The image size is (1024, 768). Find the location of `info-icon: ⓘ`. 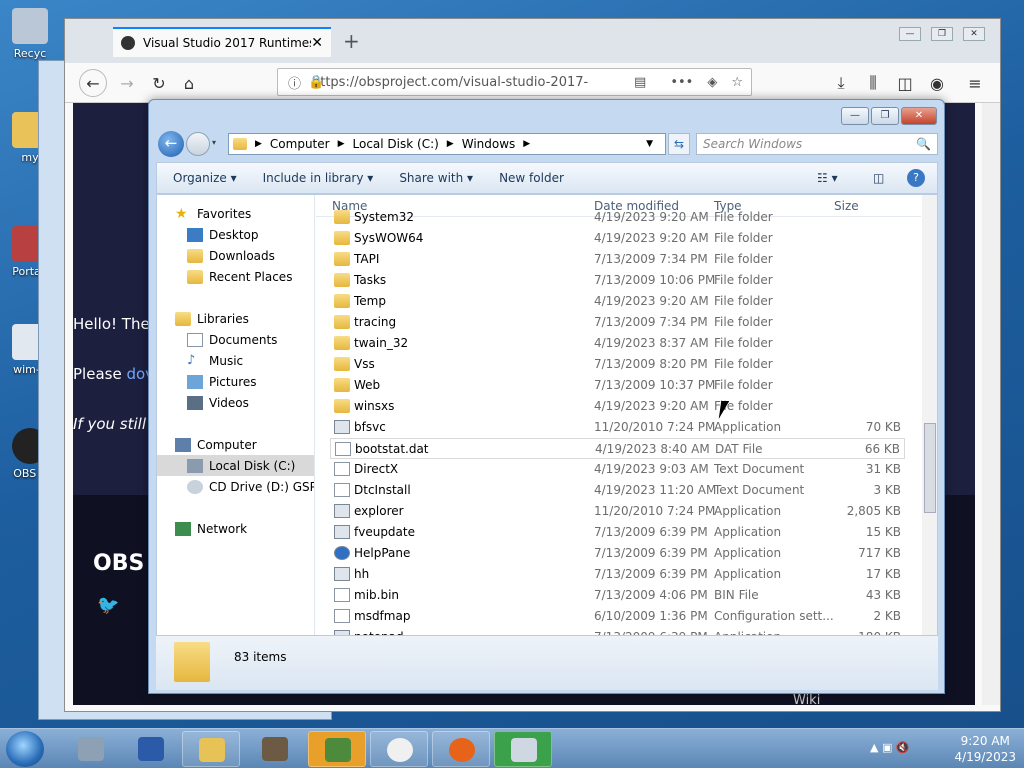

info-icon: ⓘ is located at coordinates (294, 82).